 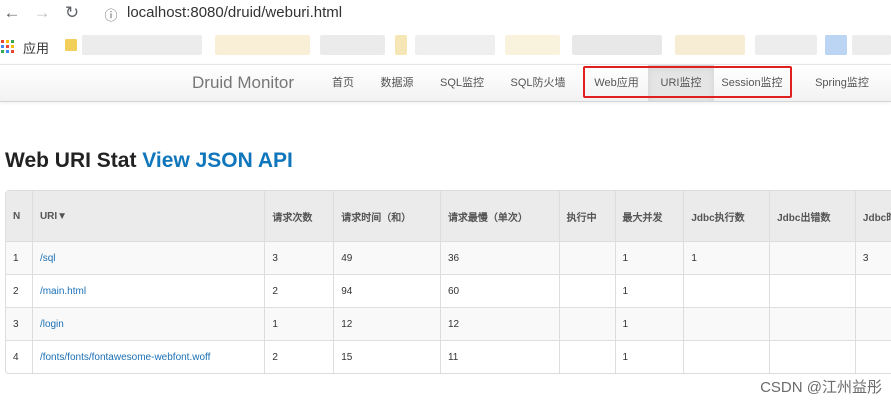 I want to click on nav-item-datasource: 数据源, so click(x=397, y=83).